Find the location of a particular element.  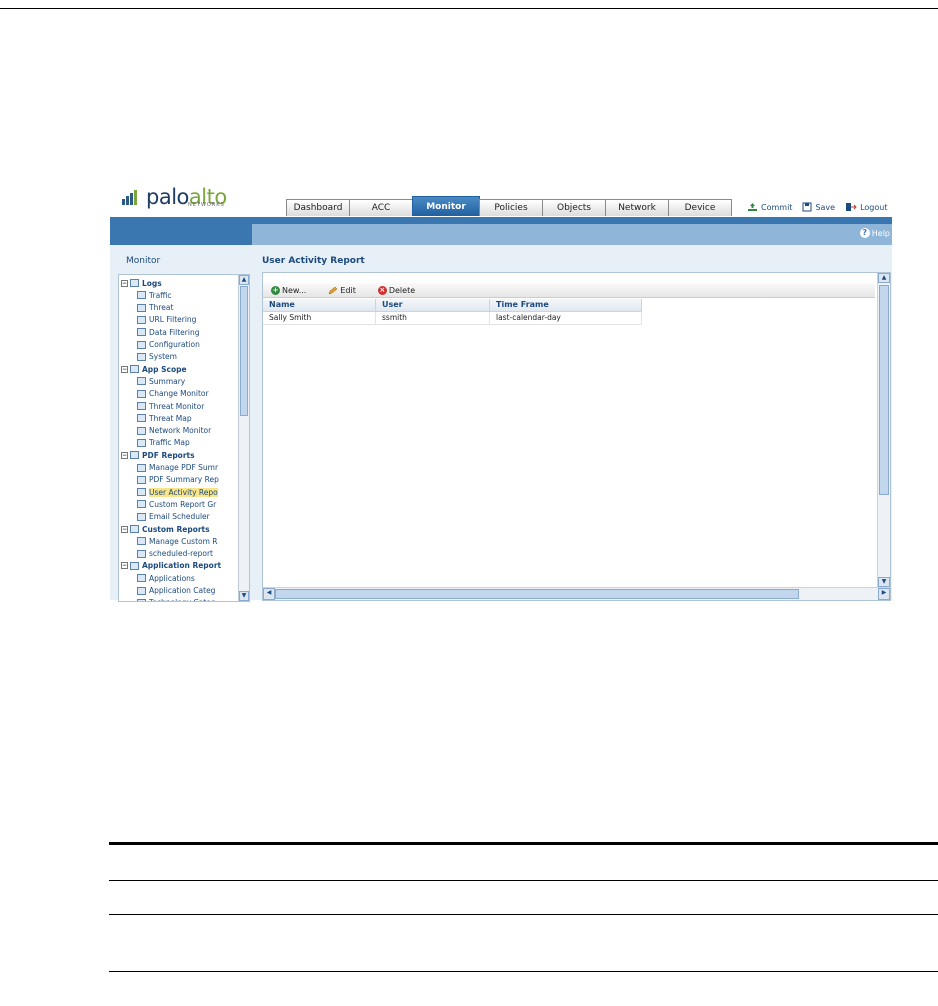

grid-scroll-left-icon: ◀ is located at coordinates (269, 594).